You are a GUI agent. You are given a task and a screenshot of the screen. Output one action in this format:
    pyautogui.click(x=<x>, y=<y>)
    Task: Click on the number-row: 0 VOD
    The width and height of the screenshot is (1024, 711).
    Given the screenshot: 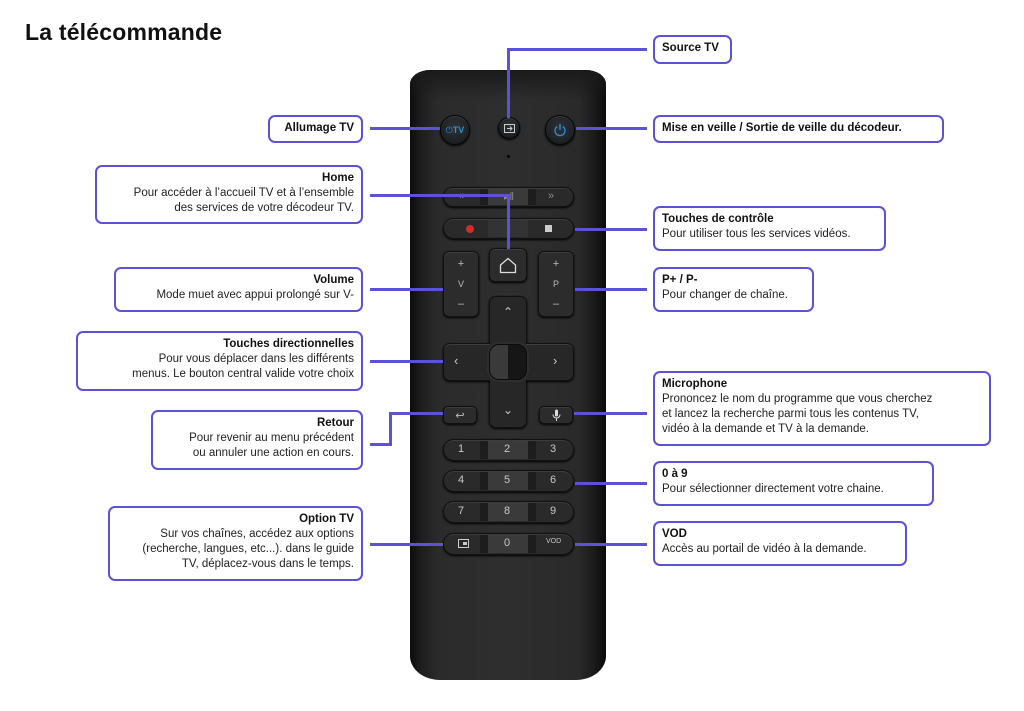 What is the action you would take?
    pyautogui.click(x=508, y=544)
    